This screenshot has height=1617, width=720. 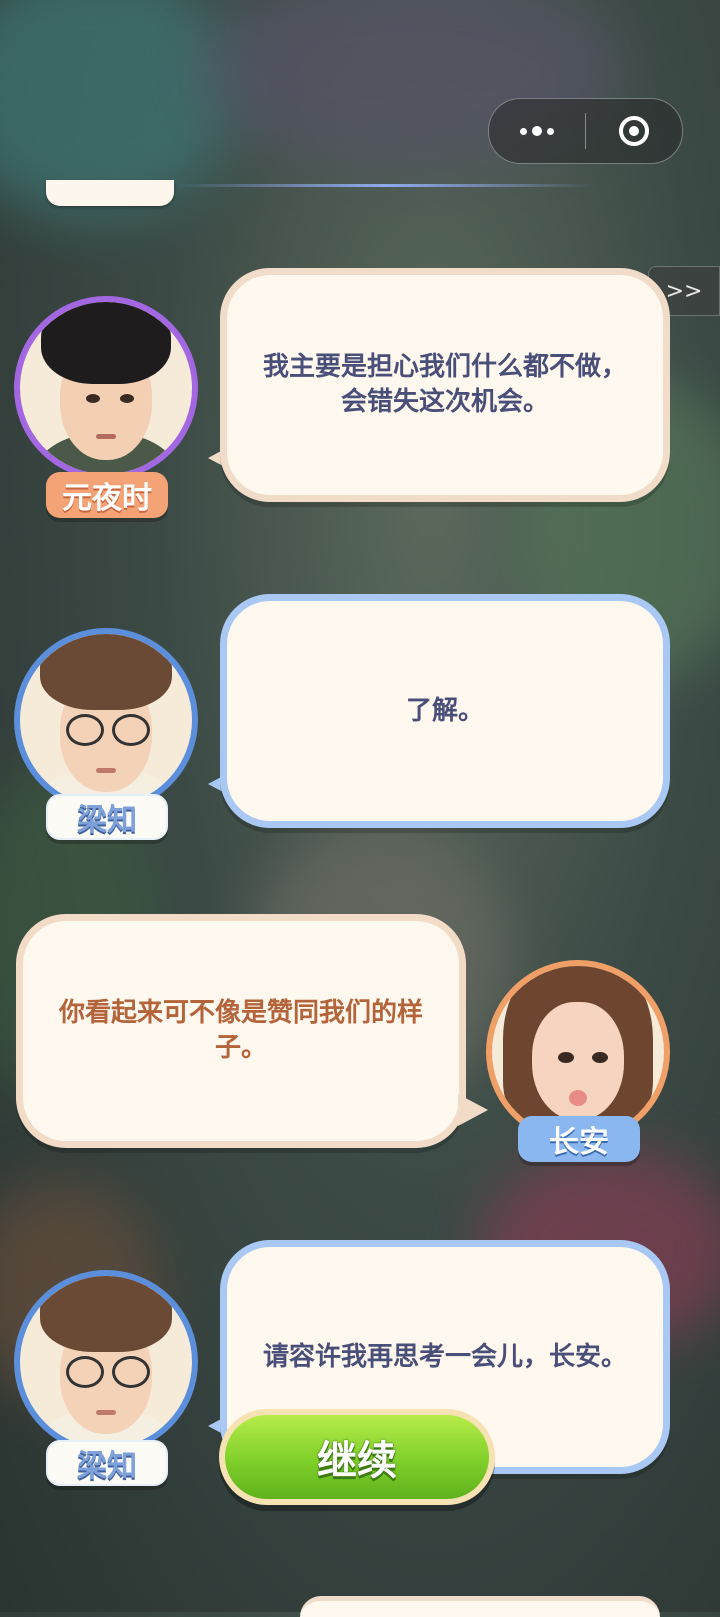 I want to click on dialogue-text: 了解。, so click(x=444, y=710).